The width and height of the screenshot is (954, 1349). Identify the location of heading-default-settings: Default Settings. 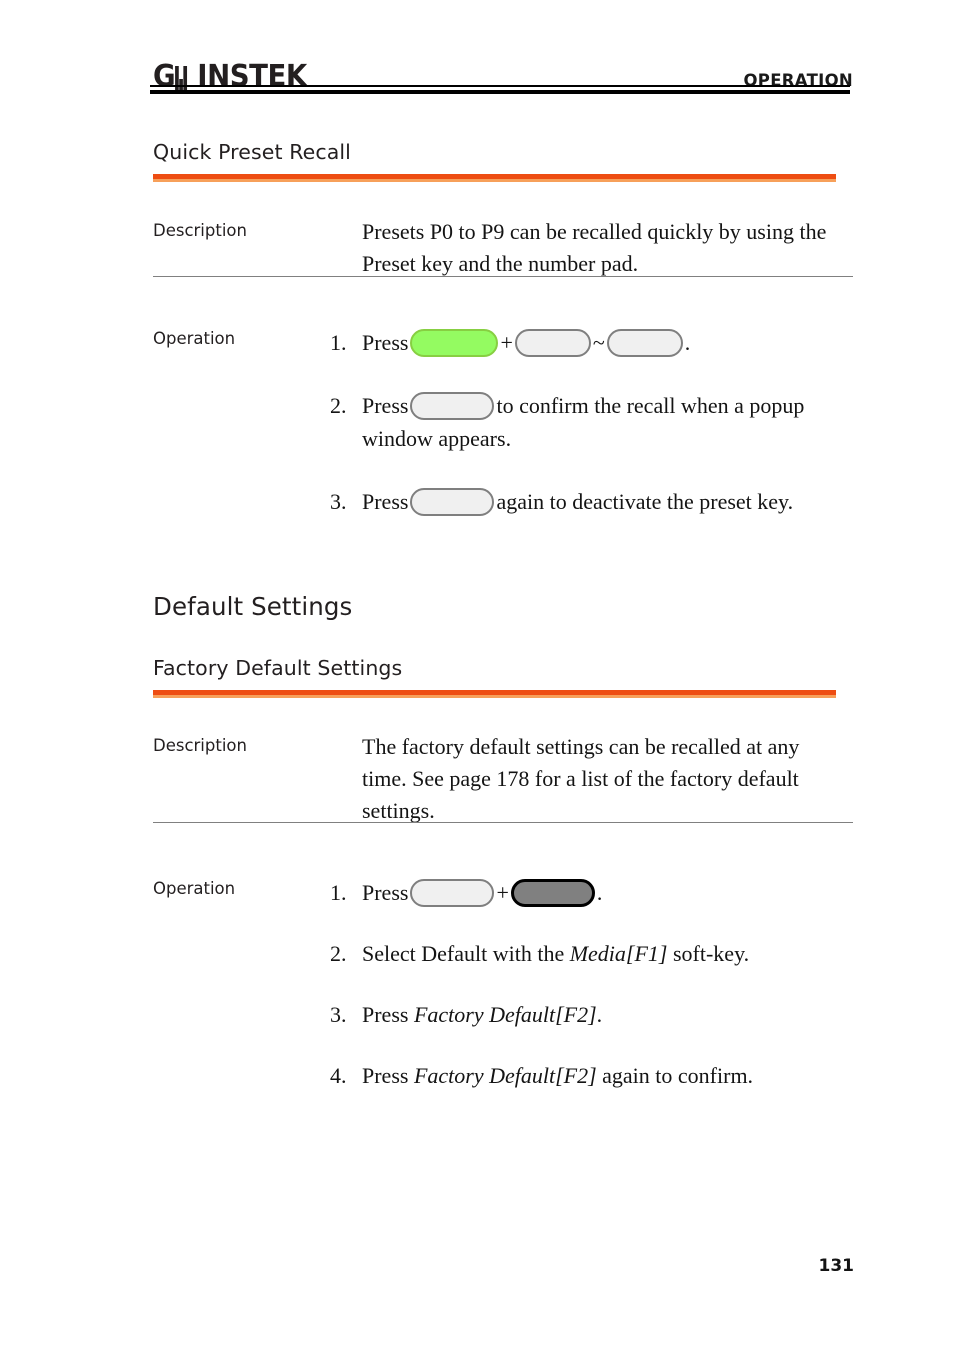
(253, 606).